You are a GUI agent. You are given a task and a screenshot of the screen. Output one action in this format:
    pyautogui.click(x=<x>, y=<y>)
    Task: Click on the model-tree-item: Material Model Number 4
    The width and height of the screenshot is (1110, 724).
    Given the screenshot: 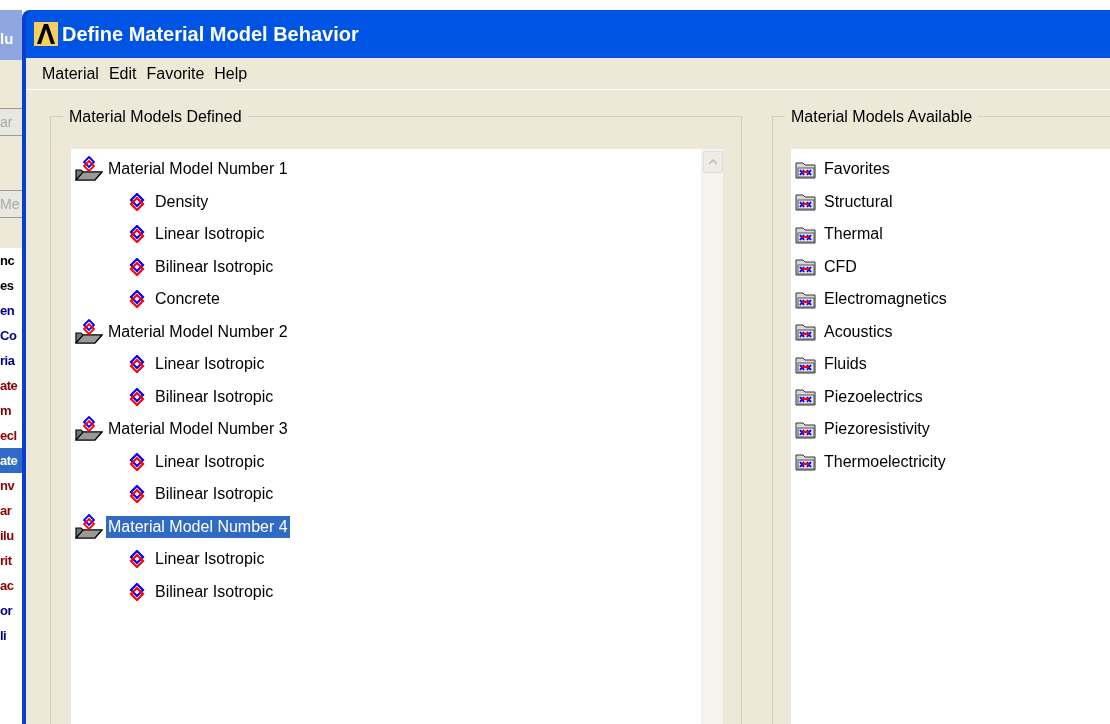 What is the action you would take?
    pyautogui.click(x=198, y=526)
    